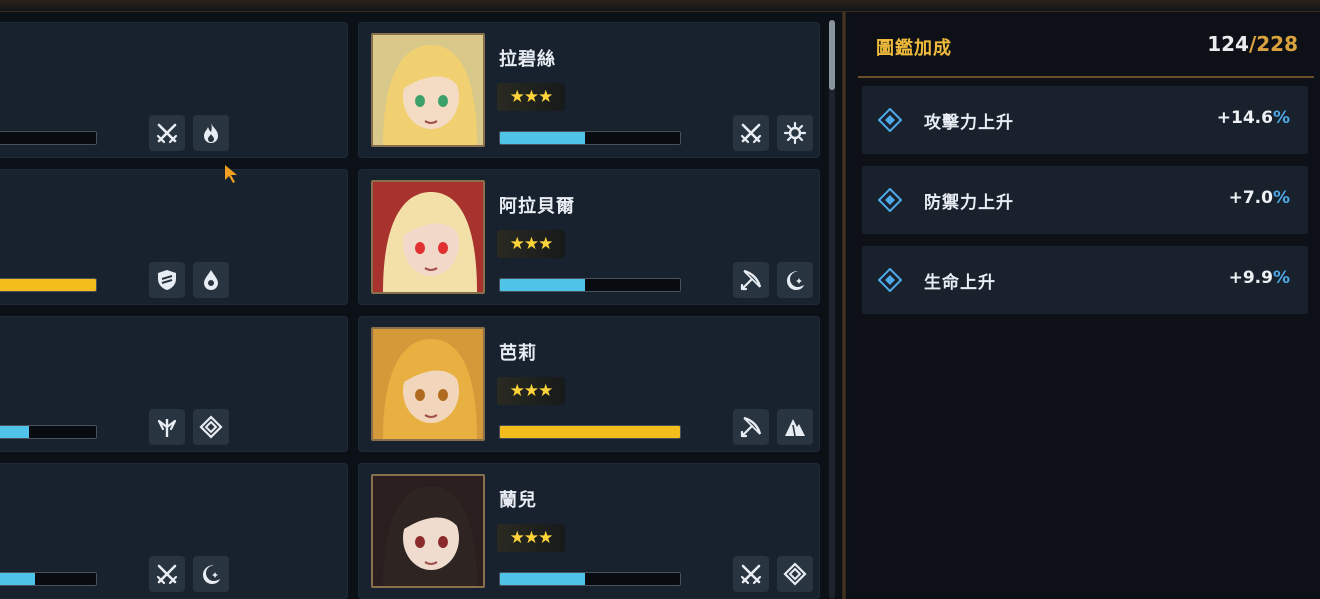 This screenshot has height=599, width=1320. What do you see at coordinates (1250, 198) in the screenshot?
I see `stat-number: +7.0` at bounding box center [1250, 198].